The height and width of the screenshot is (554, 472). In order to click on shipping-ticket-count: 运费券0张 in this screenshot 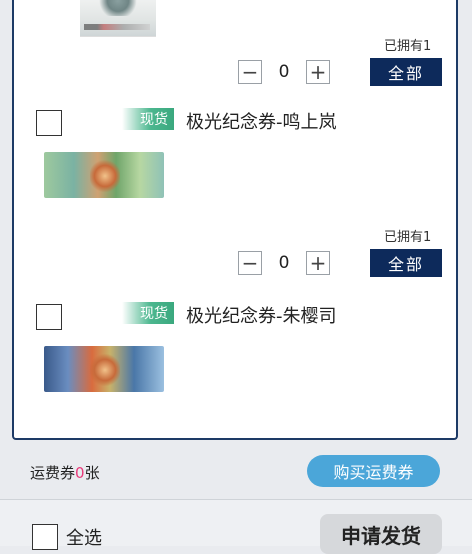, I will do `click(65, 472)`.